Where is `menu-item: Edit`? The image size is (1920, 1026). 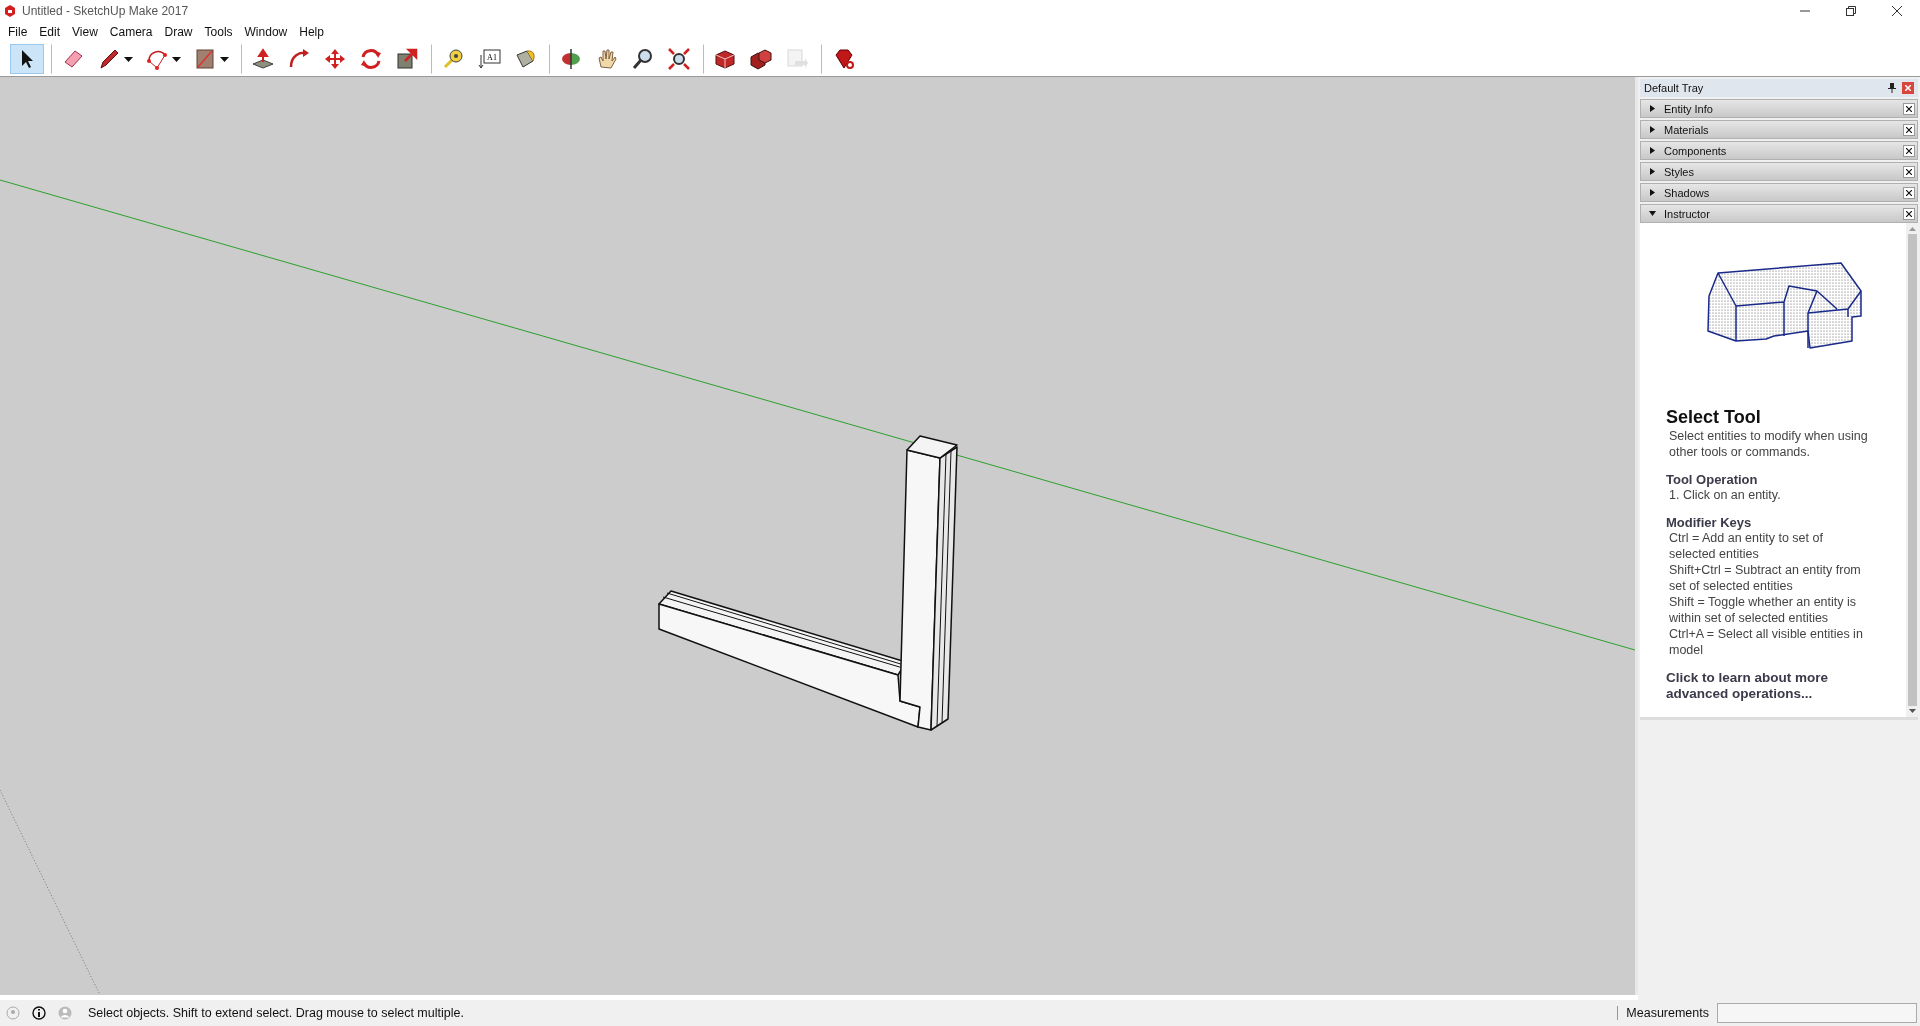 menu-item: Edit is located at coordinates (50, 32).